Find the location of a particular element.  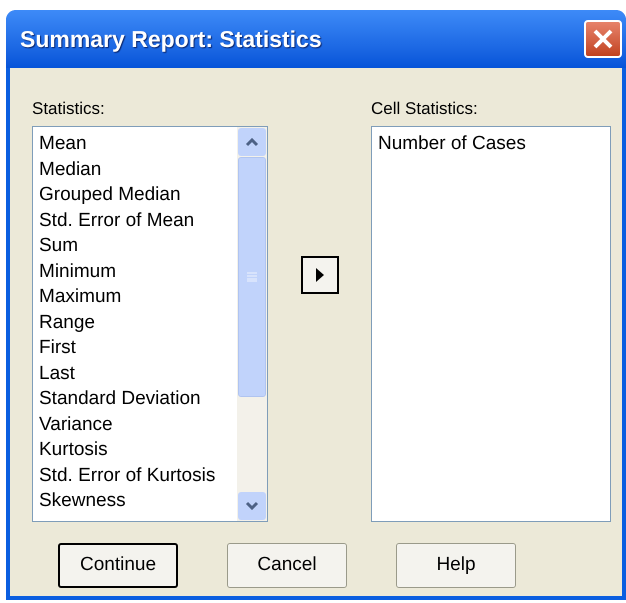

list-item: Sum is located at coordinates (138, 245).